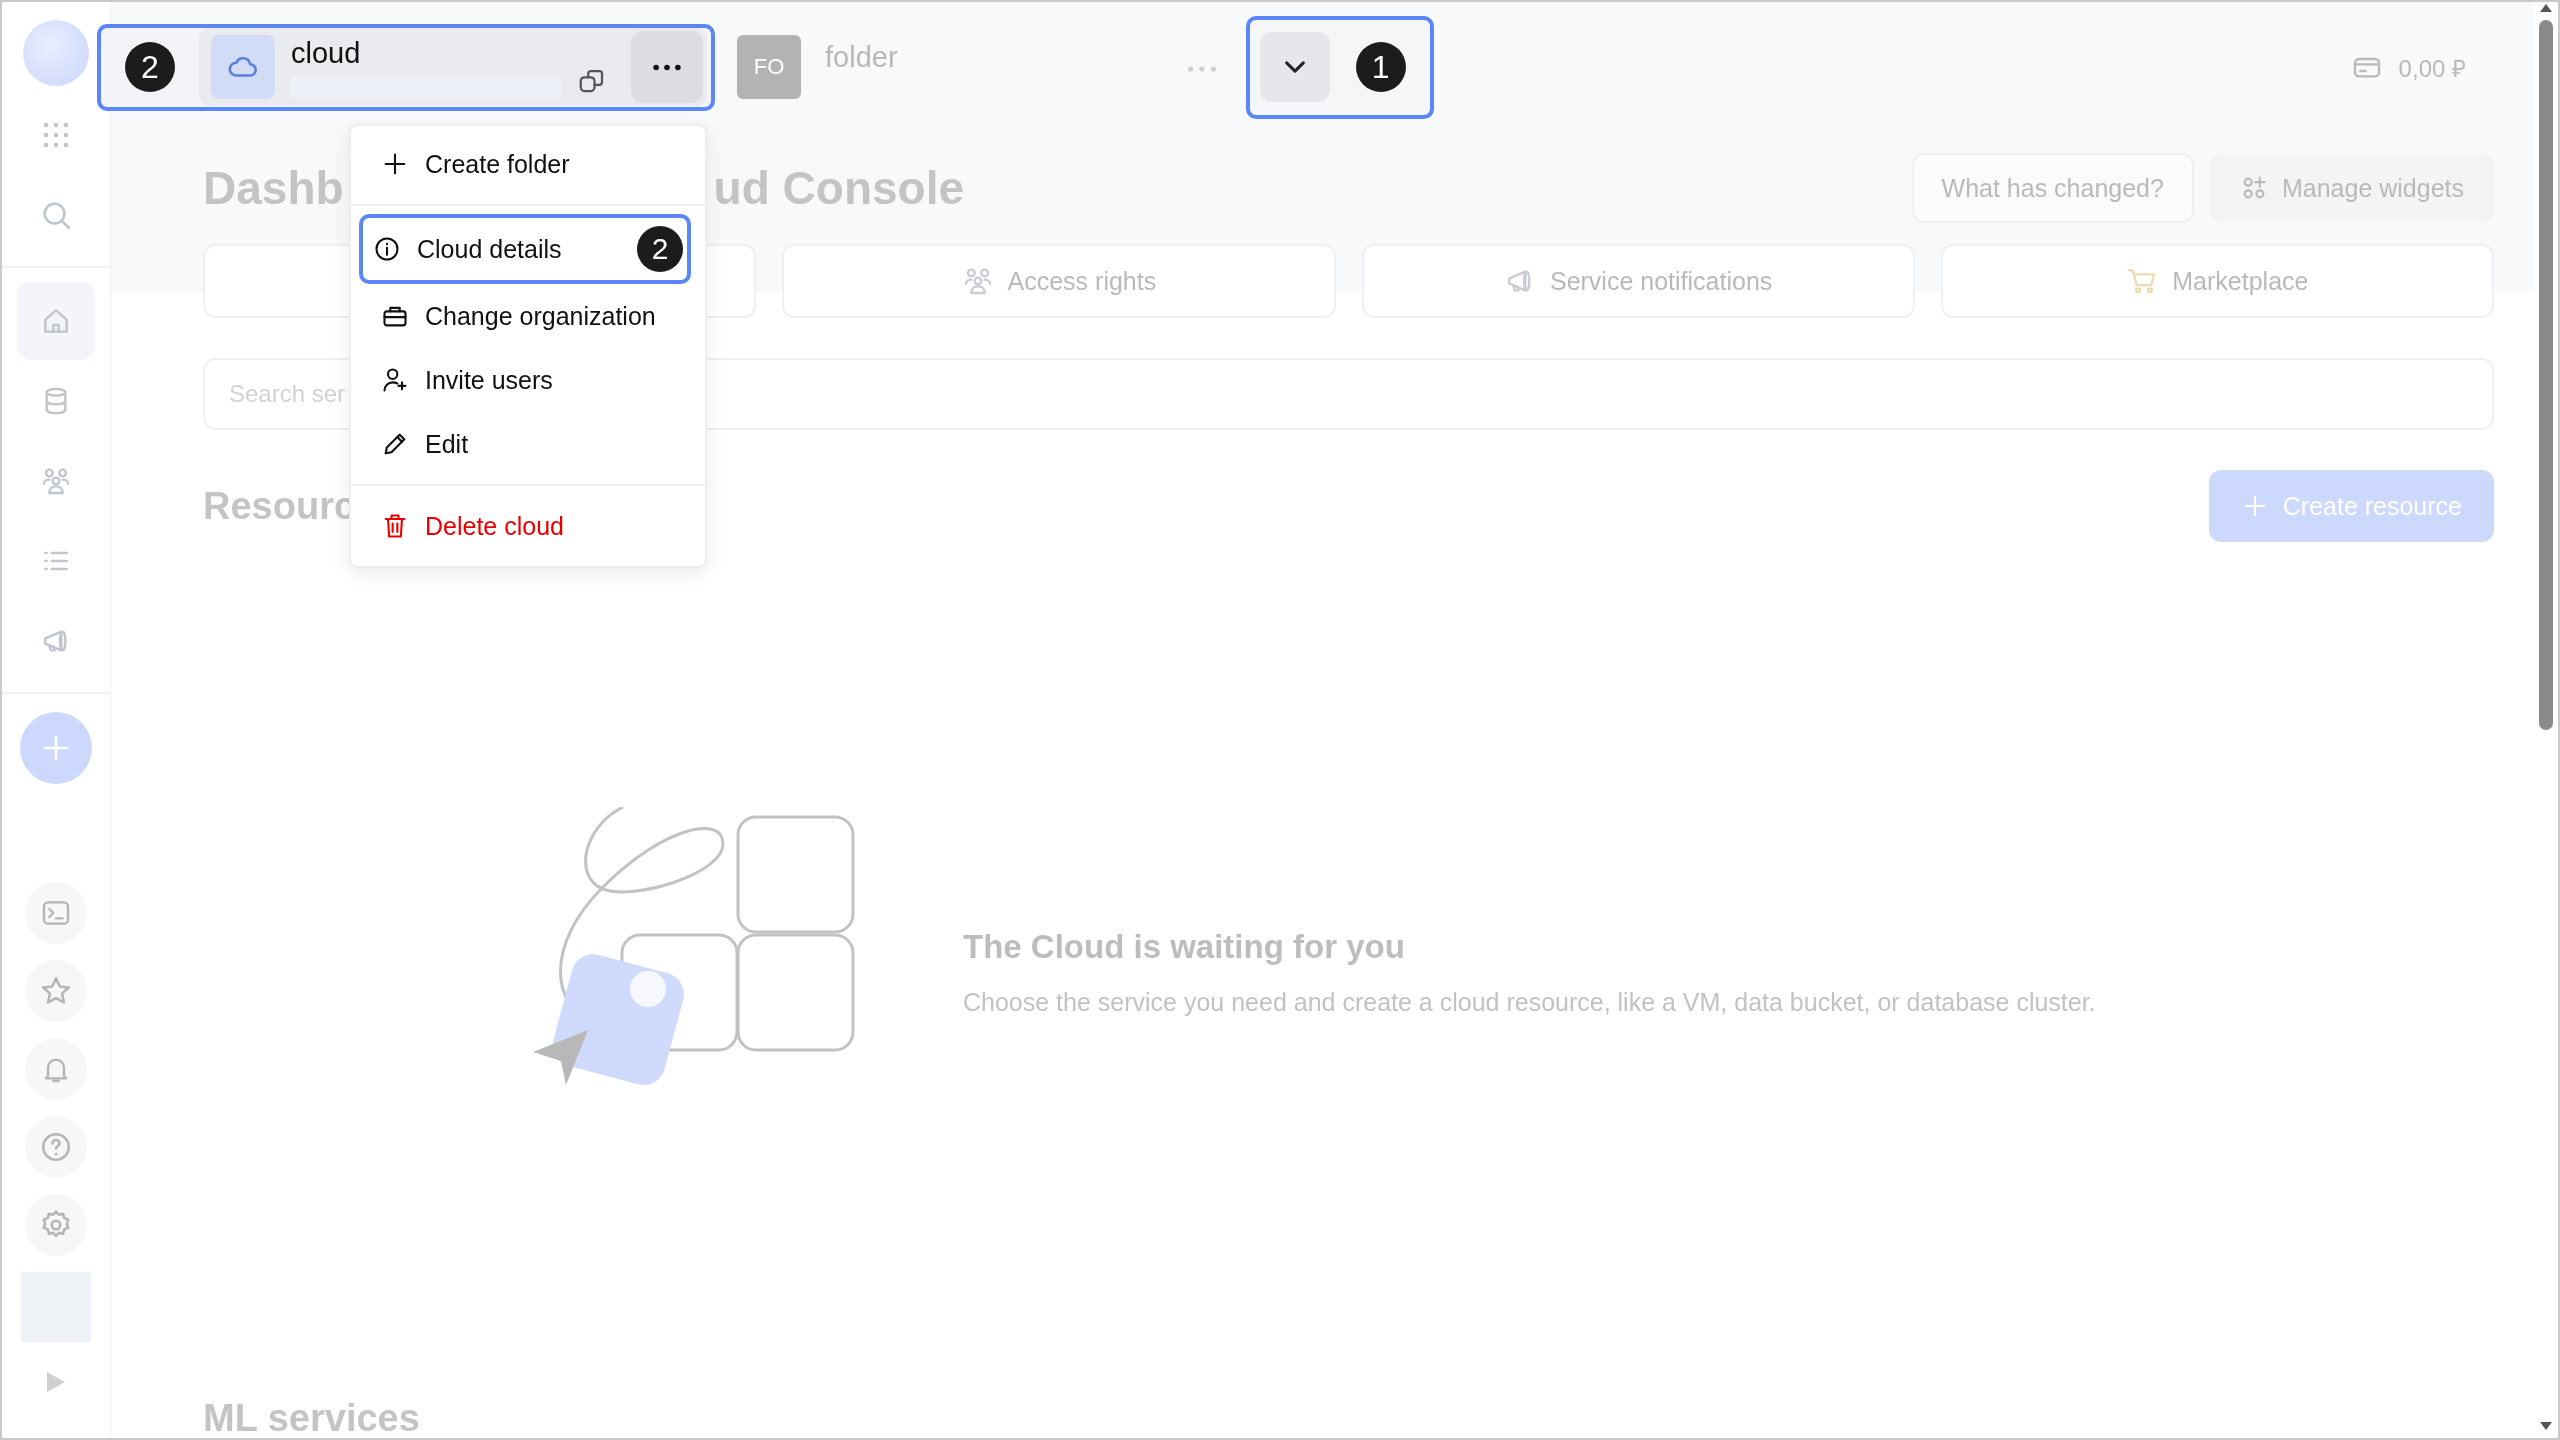 Image resolution: width=2560 pixels, height=1440 pixels. Describe the element at coordinates (1184, 946) in the screenshot. I see `empty-state-title: The Cloud is waiting for you` at that location.